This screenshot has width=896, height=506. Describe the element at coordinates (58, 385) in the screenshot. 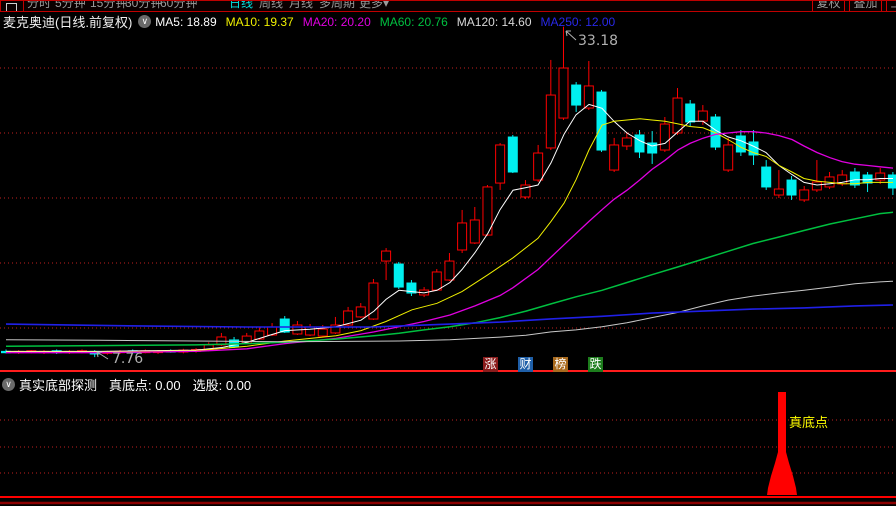

I see `indicator-name: 真实底部探测` at that location.